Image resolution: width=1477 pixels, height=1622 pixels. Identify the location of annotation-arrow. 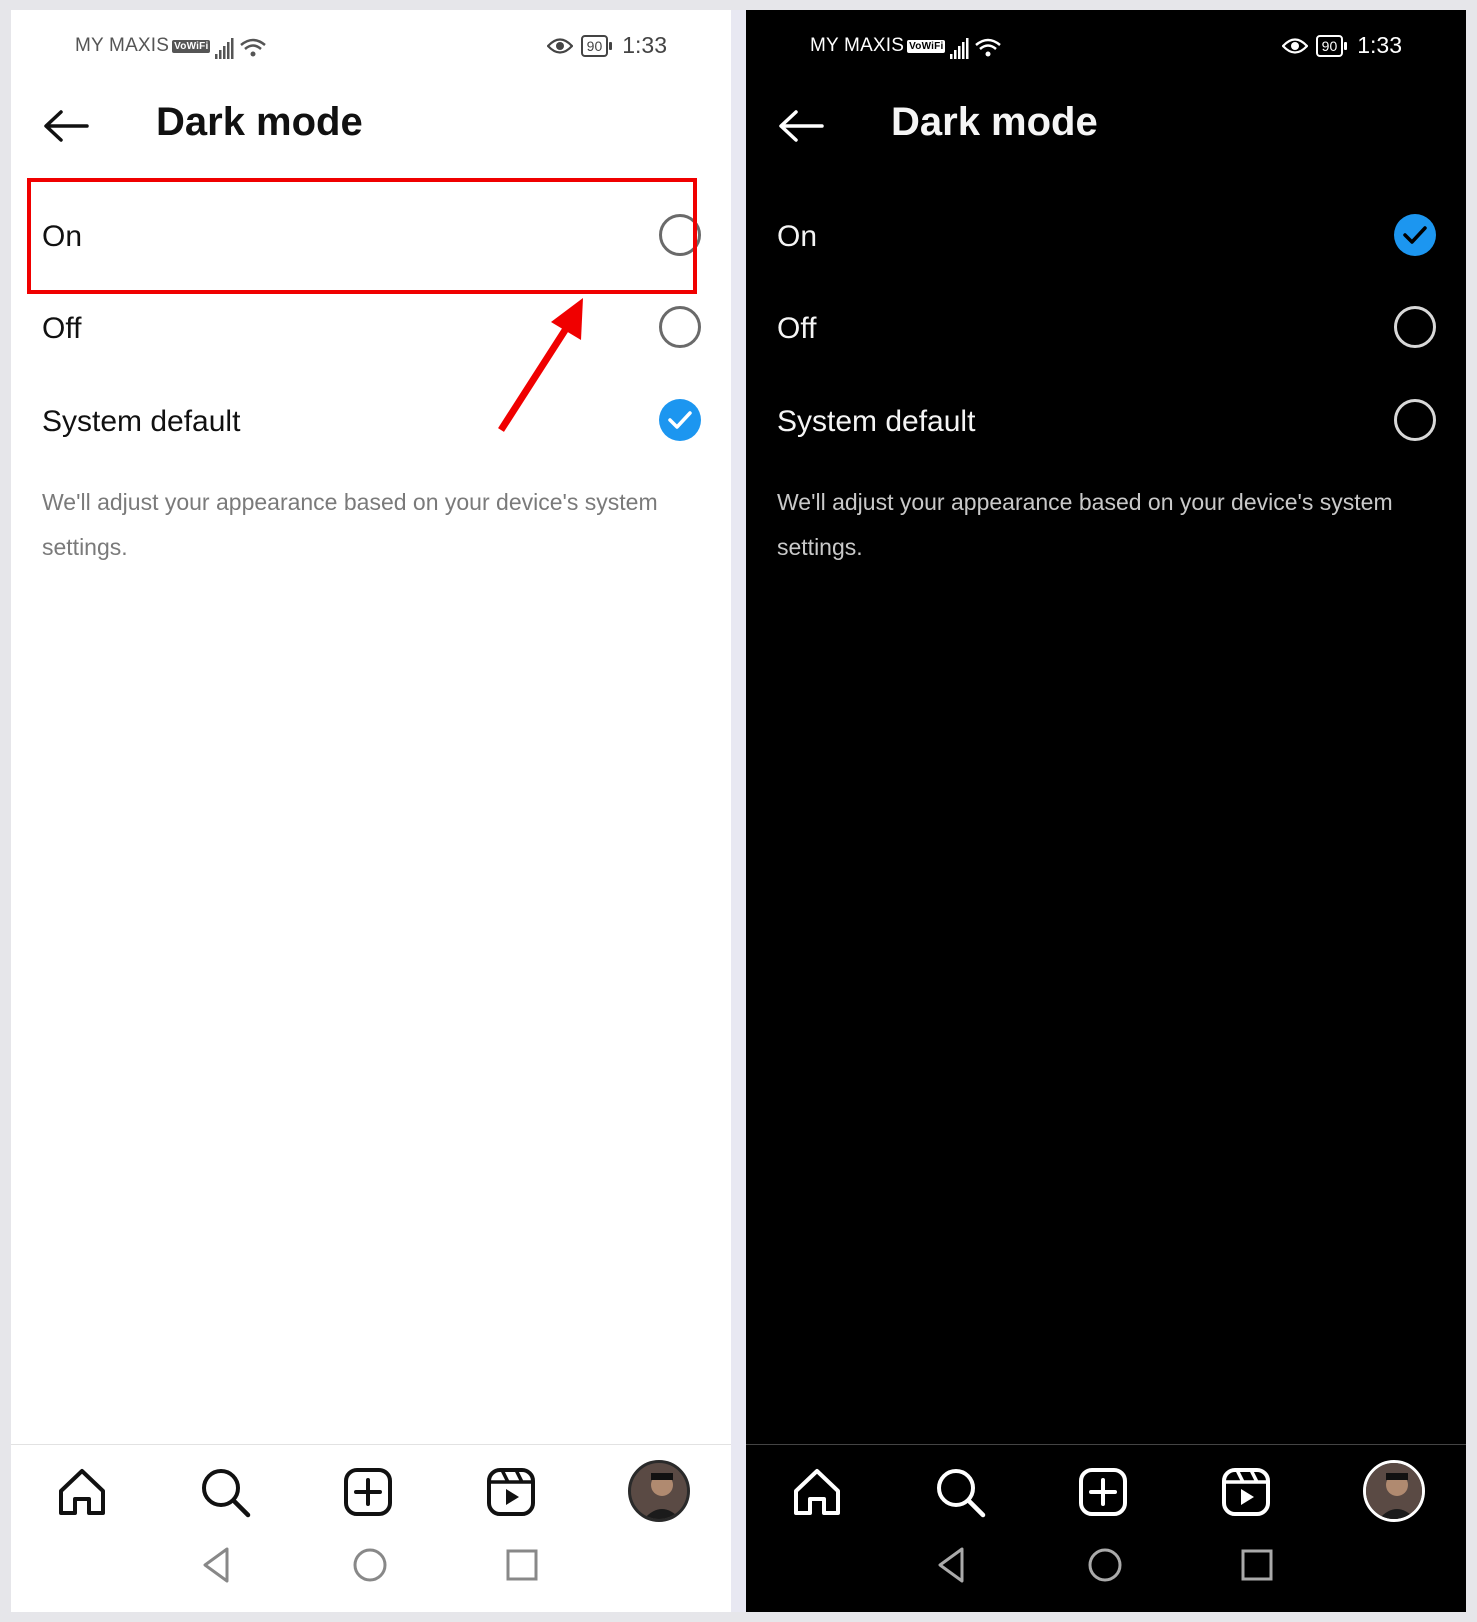
(540, 365).